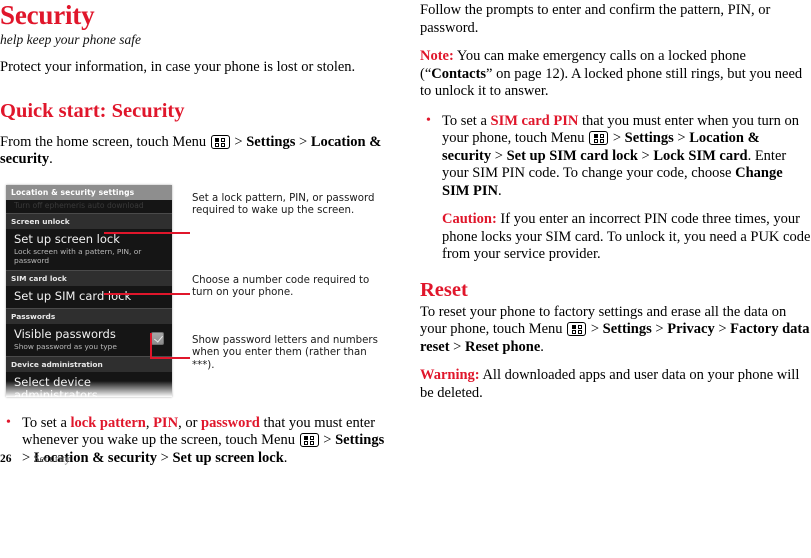  Describe the element at coordinates (681, 138) in the screenshot. I see `sim-text-4: >` at that location.